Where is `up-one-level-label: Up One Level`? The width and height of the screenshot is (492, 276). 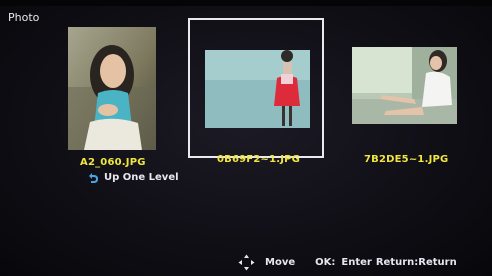
up-one-level-label: Up One Level is located at coordinates (141, 177).